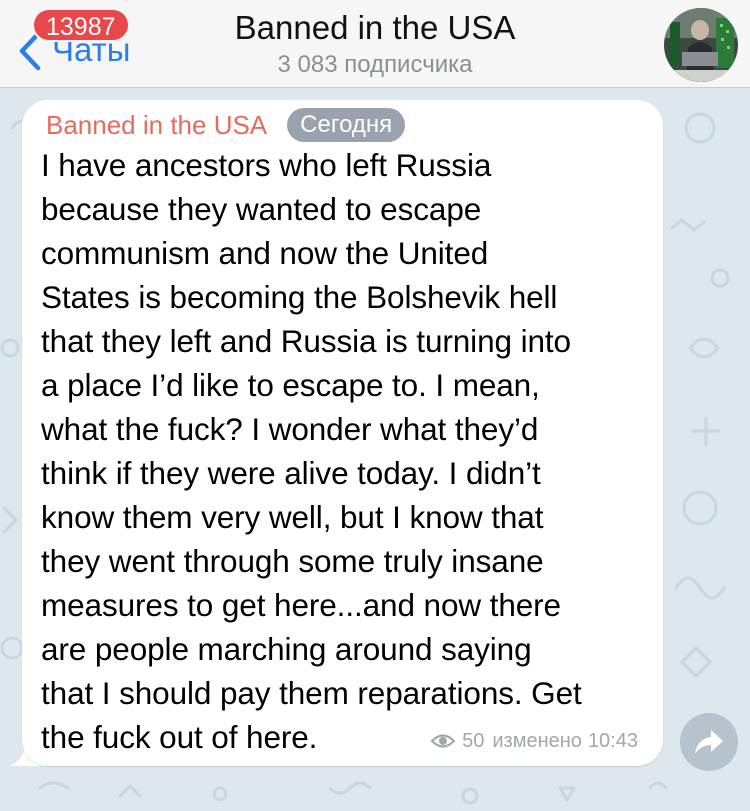 This screenshot has height=811, width=750. I want to click on message-meta: 50 изменено 10:43, so click(534, 741).